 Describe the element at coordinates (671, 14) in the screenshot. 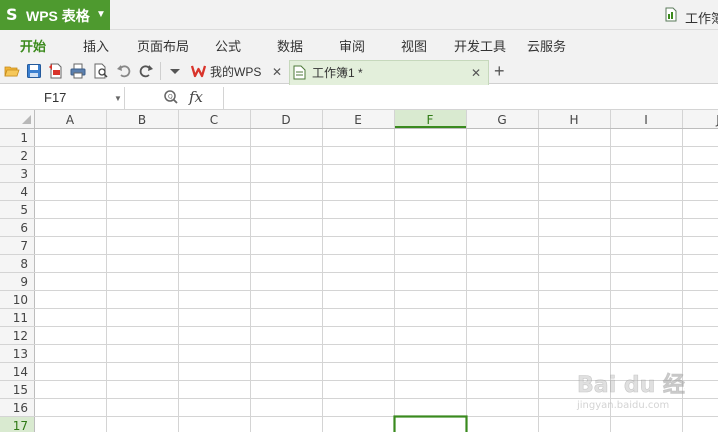

I see `document-icon` at that location.